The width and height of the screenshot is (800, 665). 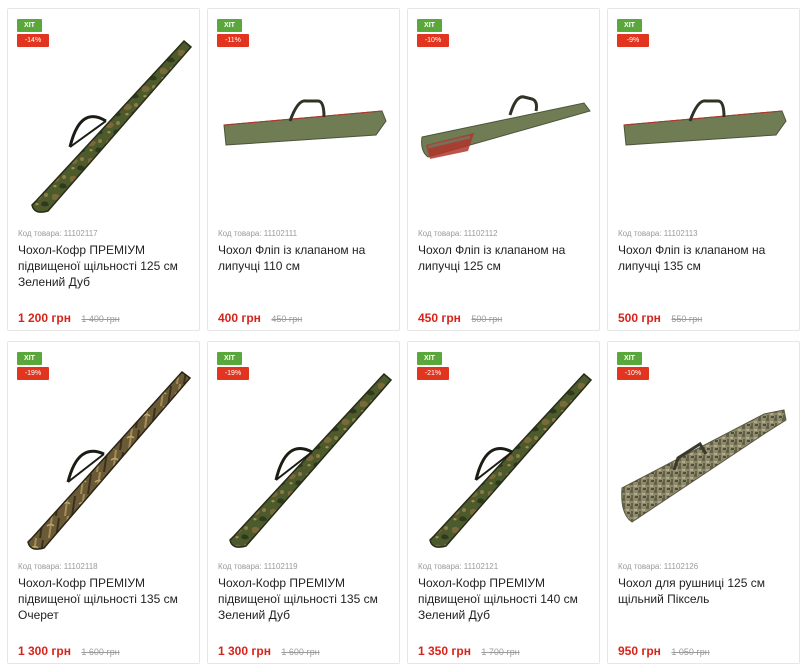 What do you see at coordinates (704, 457) in the screenshot?
I see `pixel-camo-case-icon` at bounding box center [704, 457].